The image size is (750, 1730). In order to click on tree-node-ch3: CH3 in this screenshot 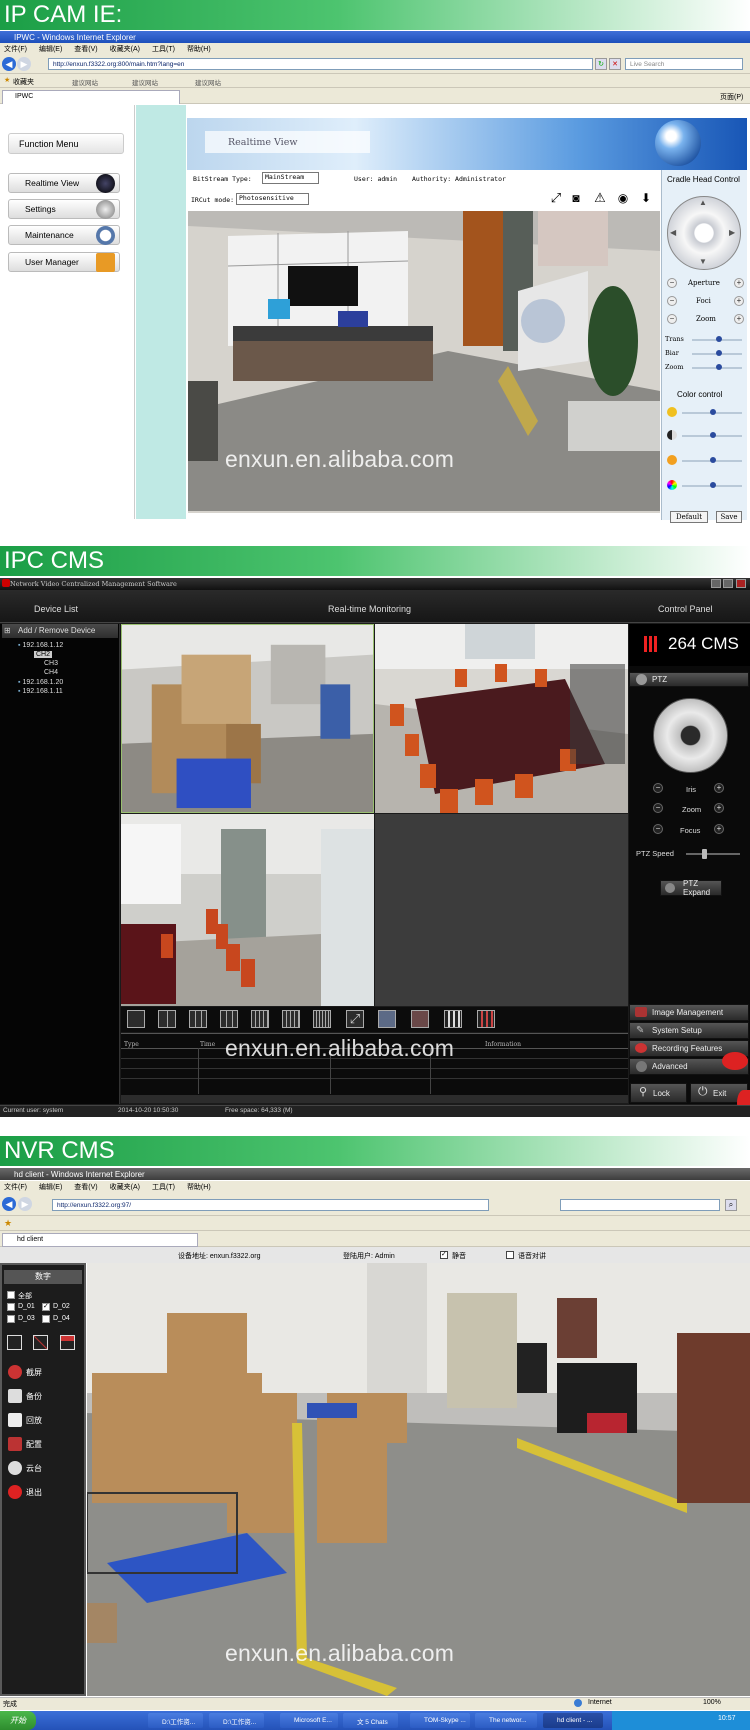, I will do `click(51, 663)`.